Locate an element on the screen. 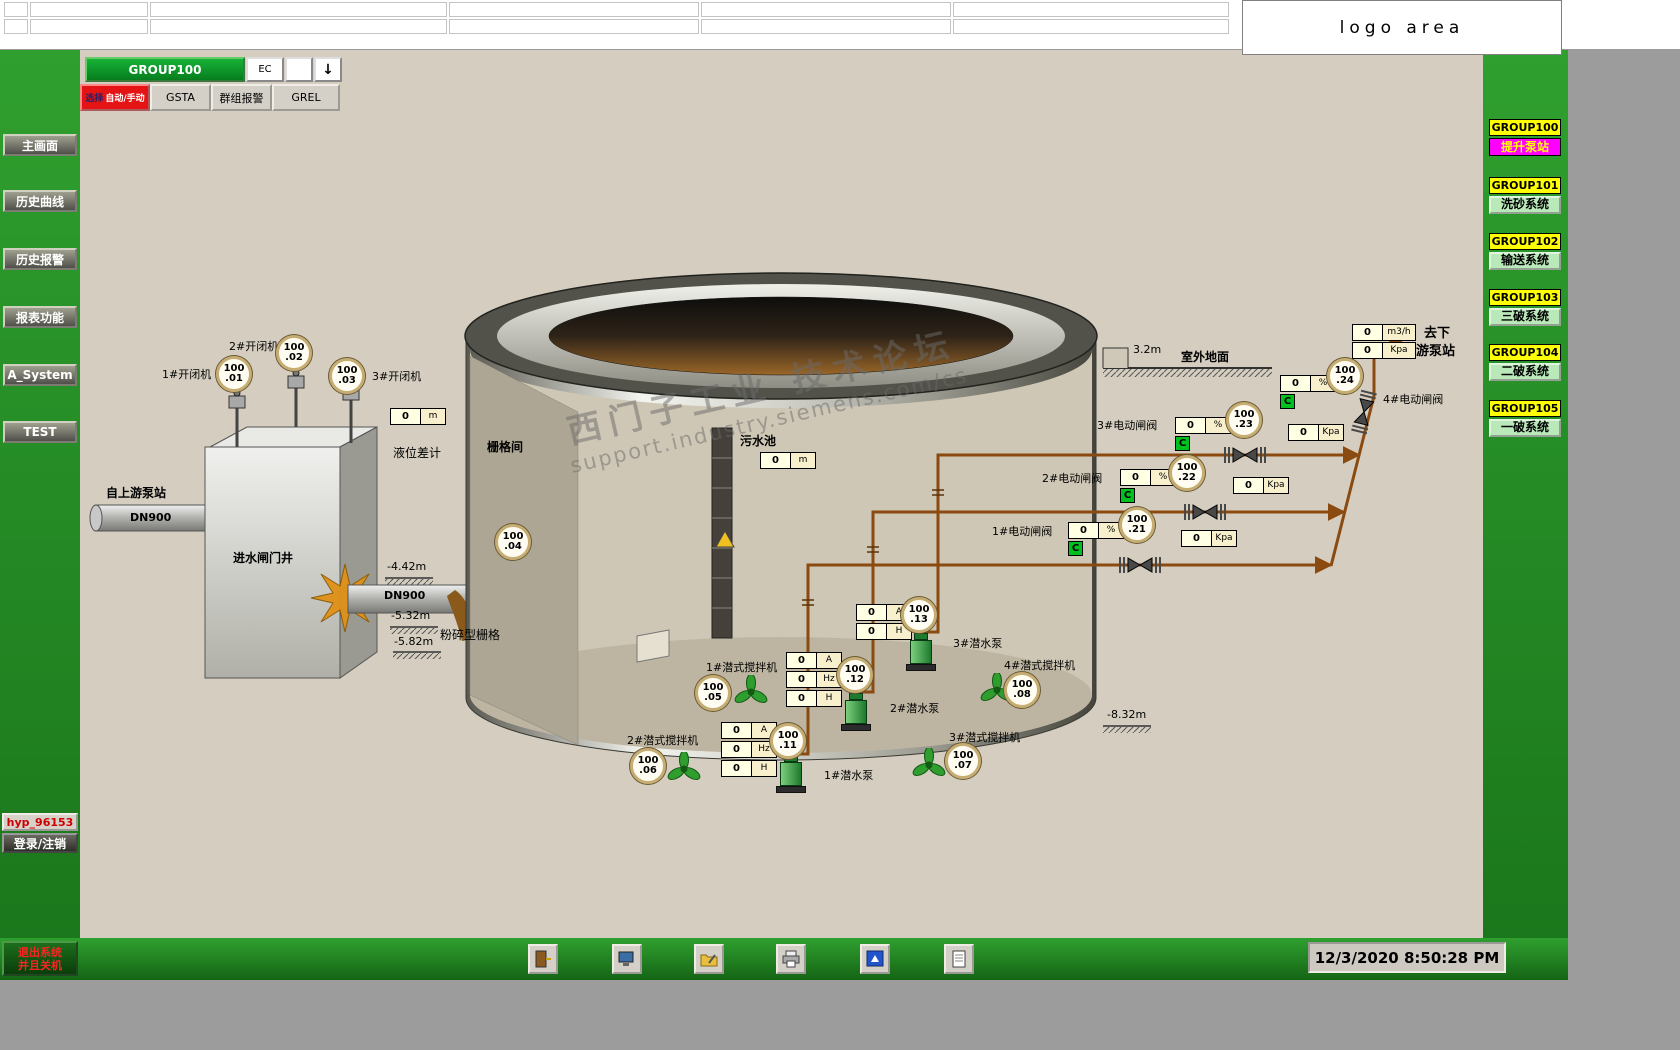  pump-cap is located at coordinates (856, 696).